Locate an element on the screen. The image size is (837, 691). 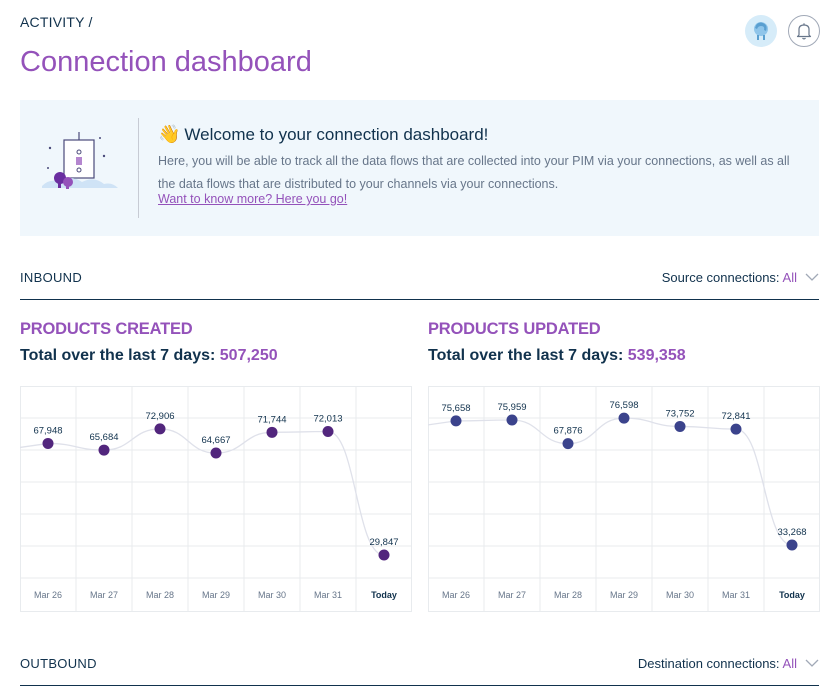
metric-title: PRODUCTS UPDATED is located at coordinates (514, 329).